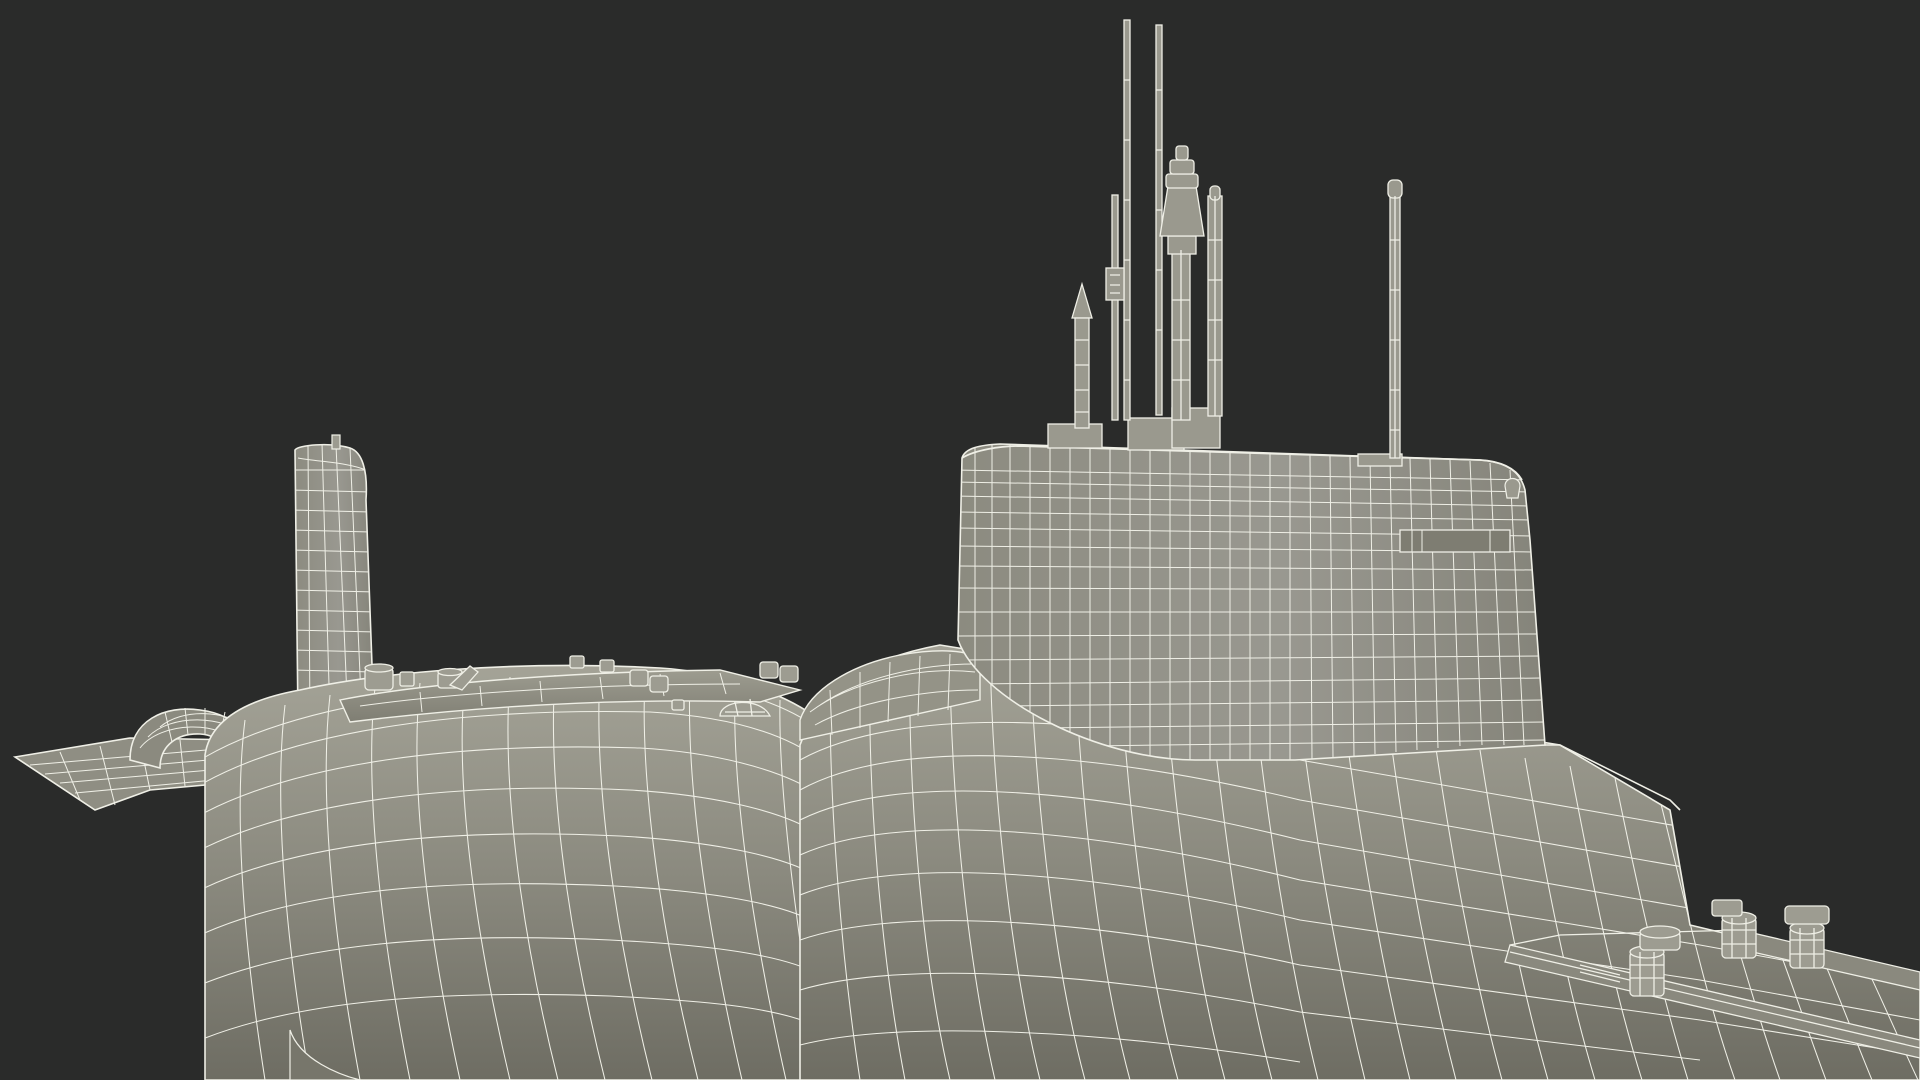 Image resolution: width=1920 pixels, height=1080 pixels. What do you see at coordinates (512, 872) in the screenshot?
I see `stern-hull` at bounding box center [512, 872].